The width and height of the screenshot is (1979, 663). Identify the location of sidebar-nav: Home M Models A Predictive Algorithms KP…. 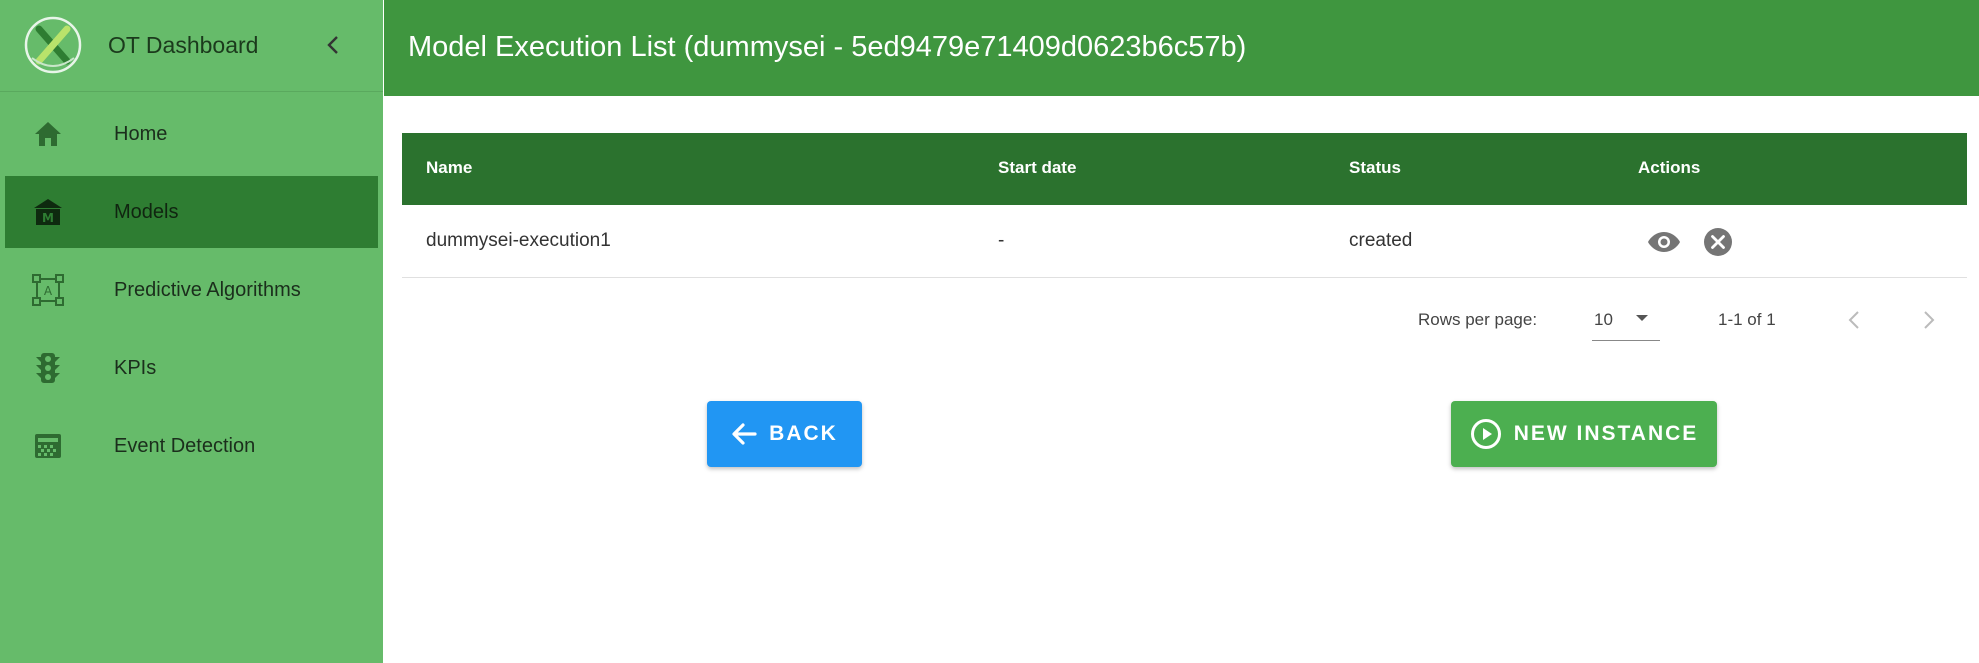
(191, 293).